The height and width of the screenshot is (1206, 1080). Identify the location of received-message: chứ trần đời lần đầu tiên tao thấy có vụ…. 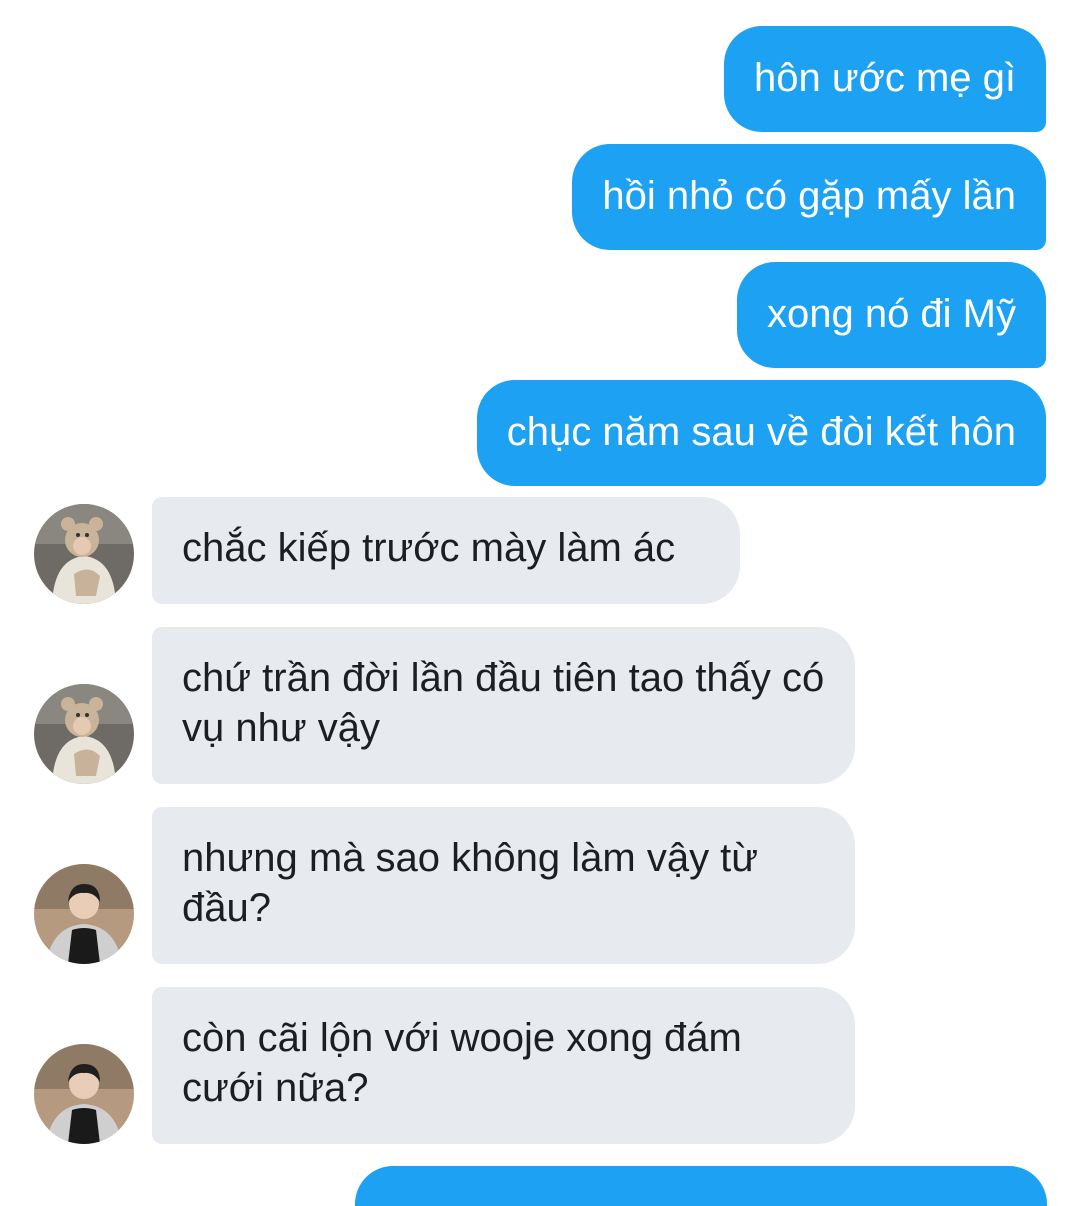
(503, 705).